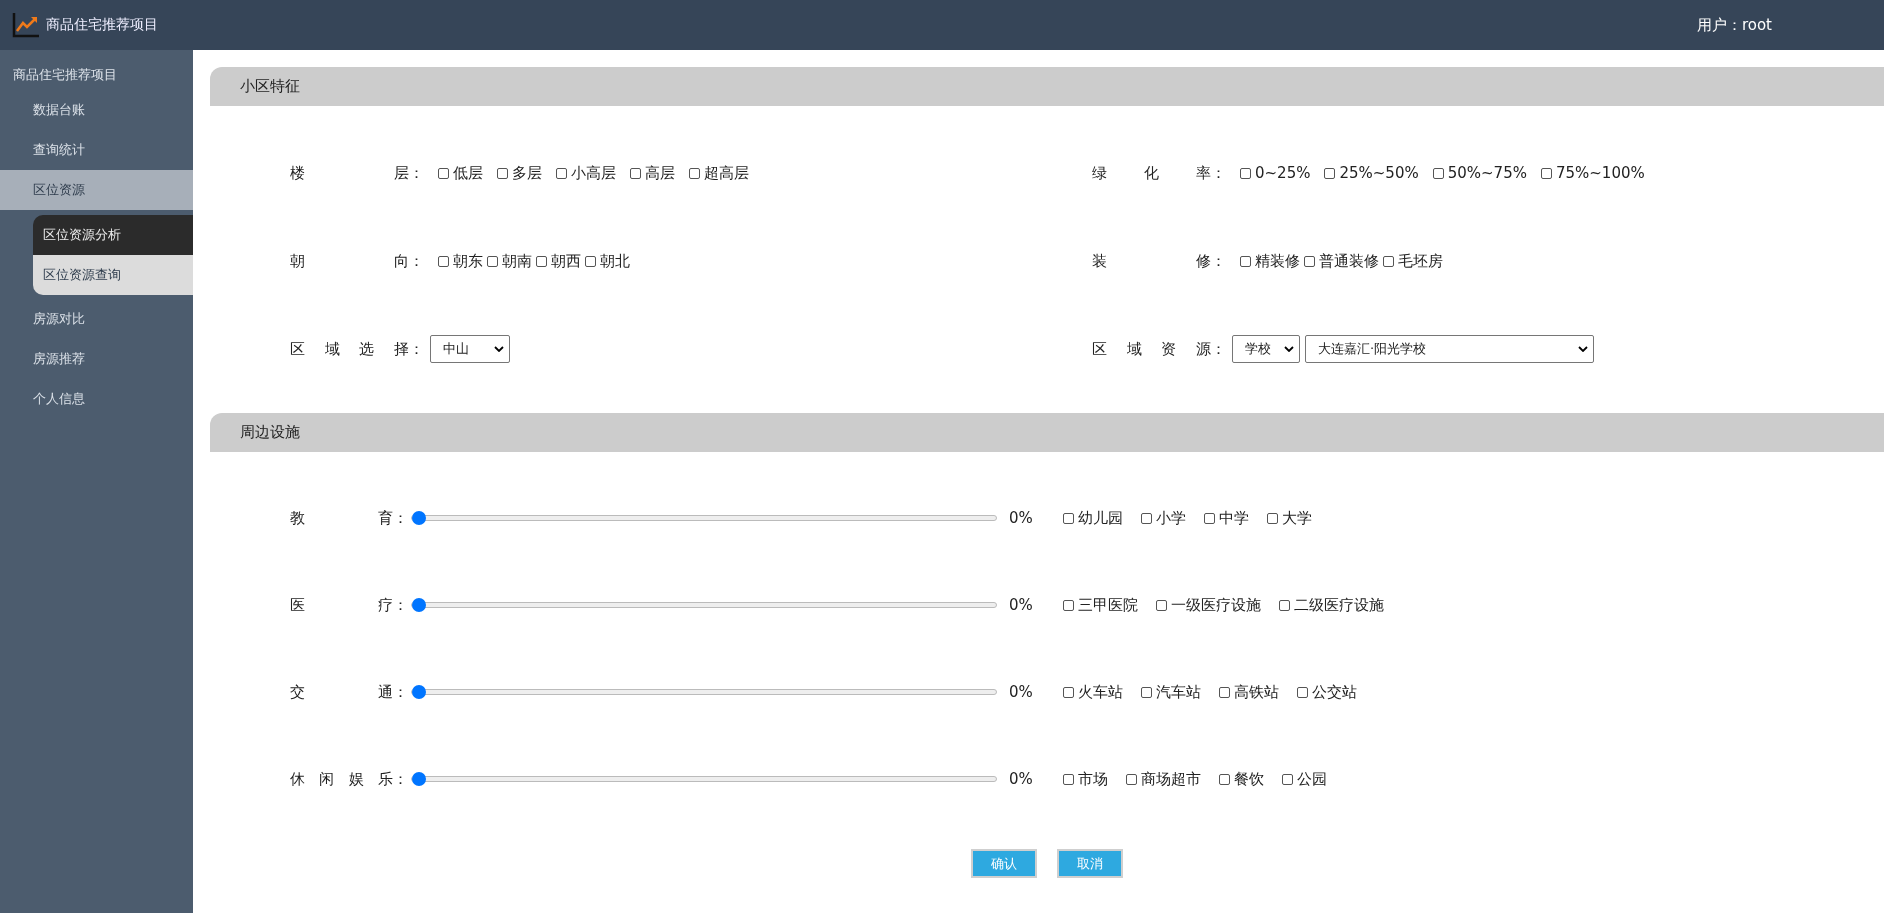  What do you see at coordinates (1093, 779) in the screenshot?
I see `option-label: 市场` at bounding box center [1093, 779].